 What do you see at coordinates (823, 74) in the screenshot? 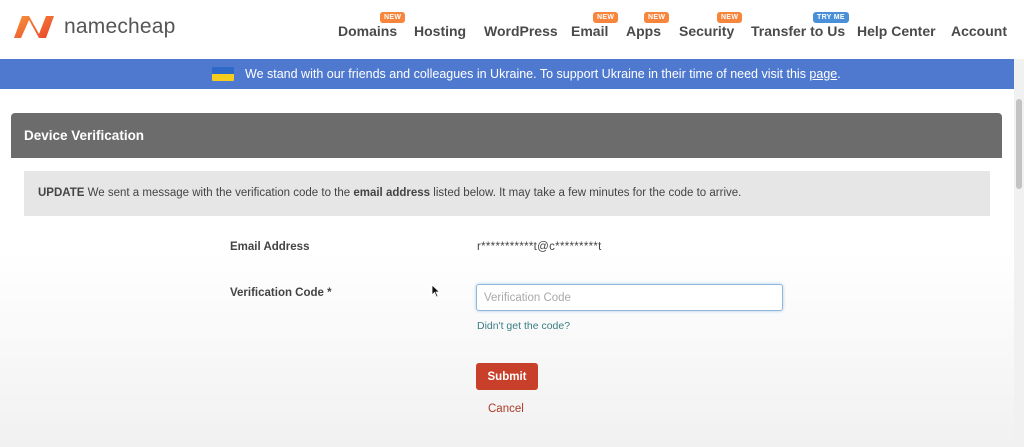
I see `banner-page-link: page` at bounding box center [823, 74].